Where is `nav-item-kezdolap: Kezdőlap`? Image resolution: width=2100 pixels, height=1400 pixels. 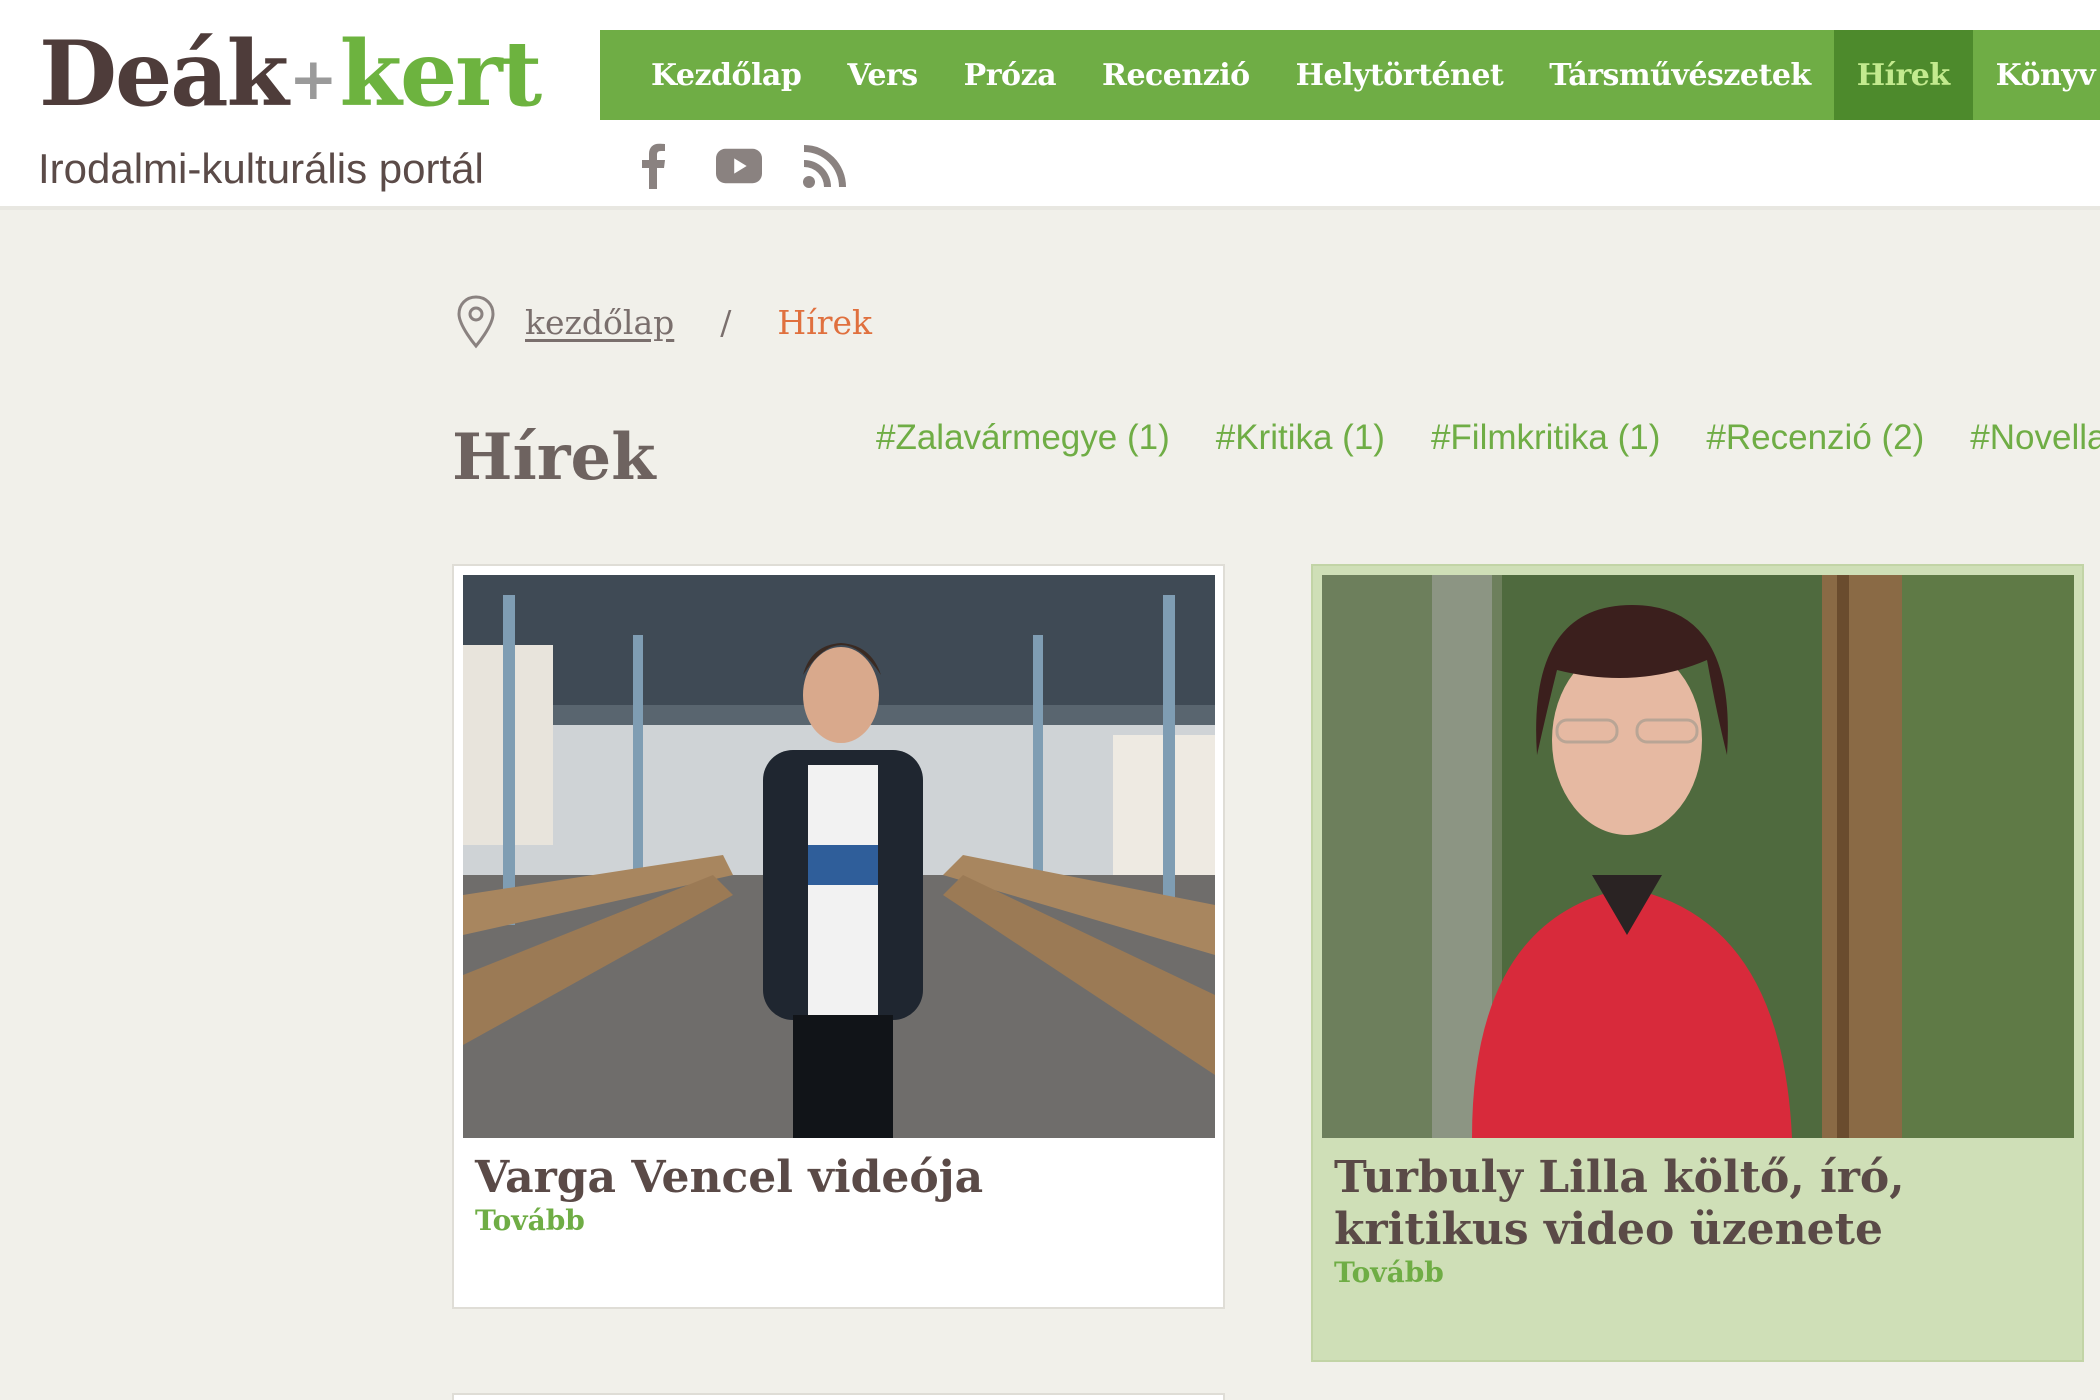 nav-item-kezdolap: Kezdőlap is located at coordinates (712, 75).